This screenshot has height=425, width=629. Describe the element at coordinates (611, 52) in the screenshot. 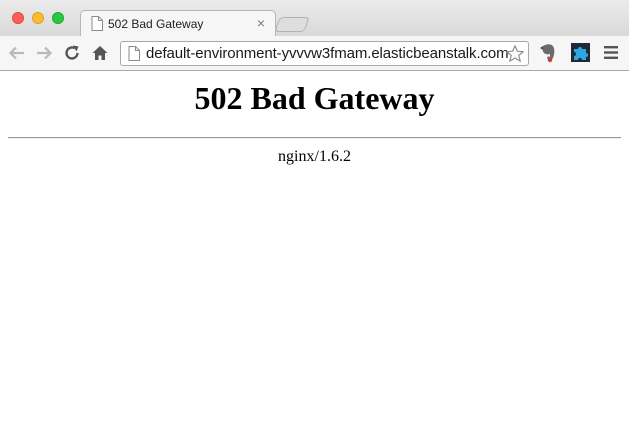

I see `hamburger-menu-icon` at that location.